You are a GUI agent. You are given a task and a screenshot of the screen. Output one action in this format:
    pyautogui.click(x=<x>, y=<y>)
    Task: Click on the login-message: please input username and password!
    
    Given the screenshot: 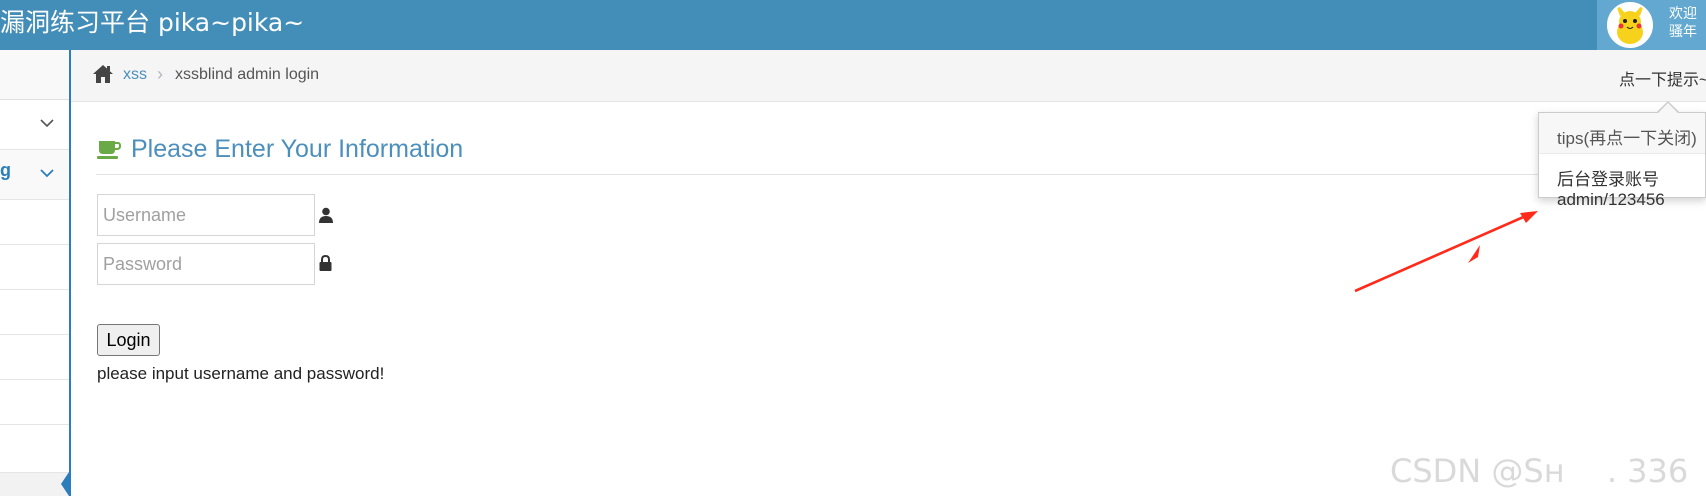 What is the action you would take?
    pyautogui.click(x=241, y=373)
    